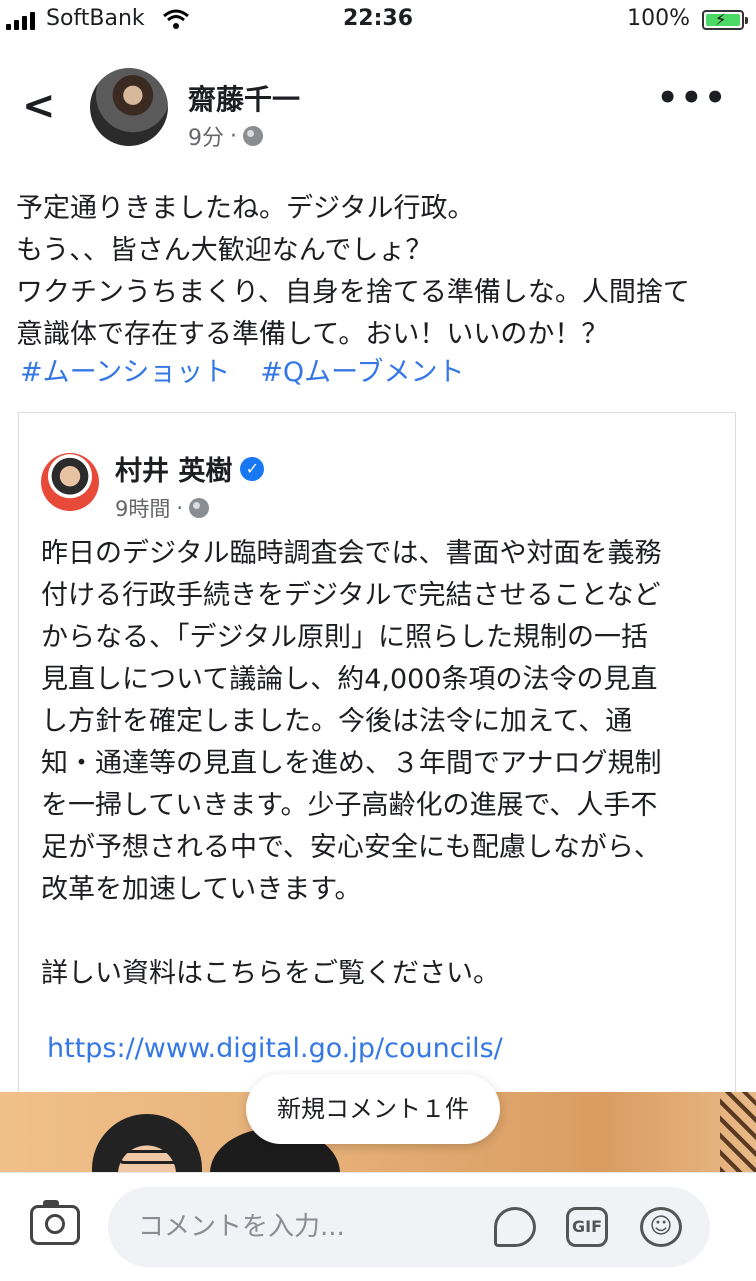 Image resolution: width=756 pixels, height=1281 pixels. I want to click on new-comment-toast: 新規コメント１件, so click(373, 1109).